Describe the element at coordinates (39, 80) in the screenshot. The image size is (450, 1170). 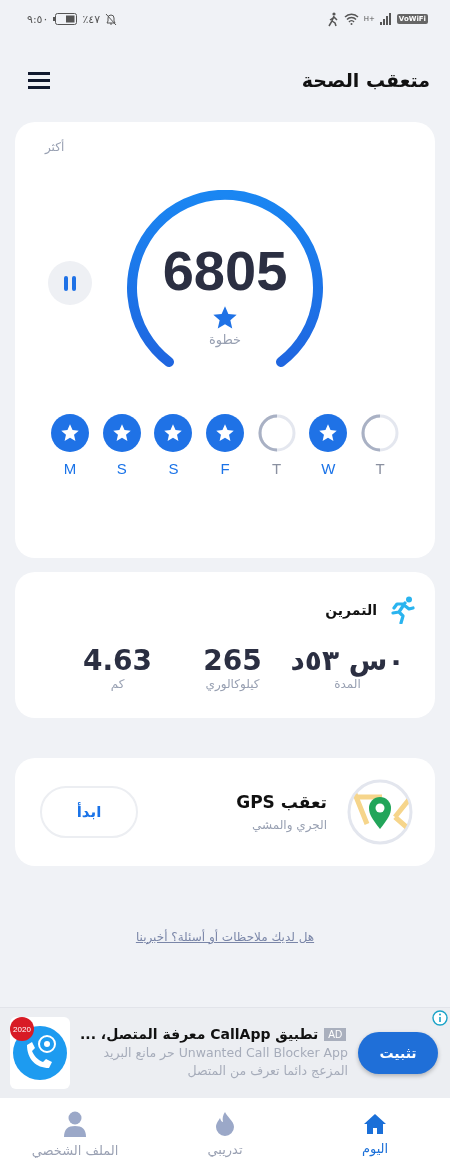
I see `menu-icon` at that location.